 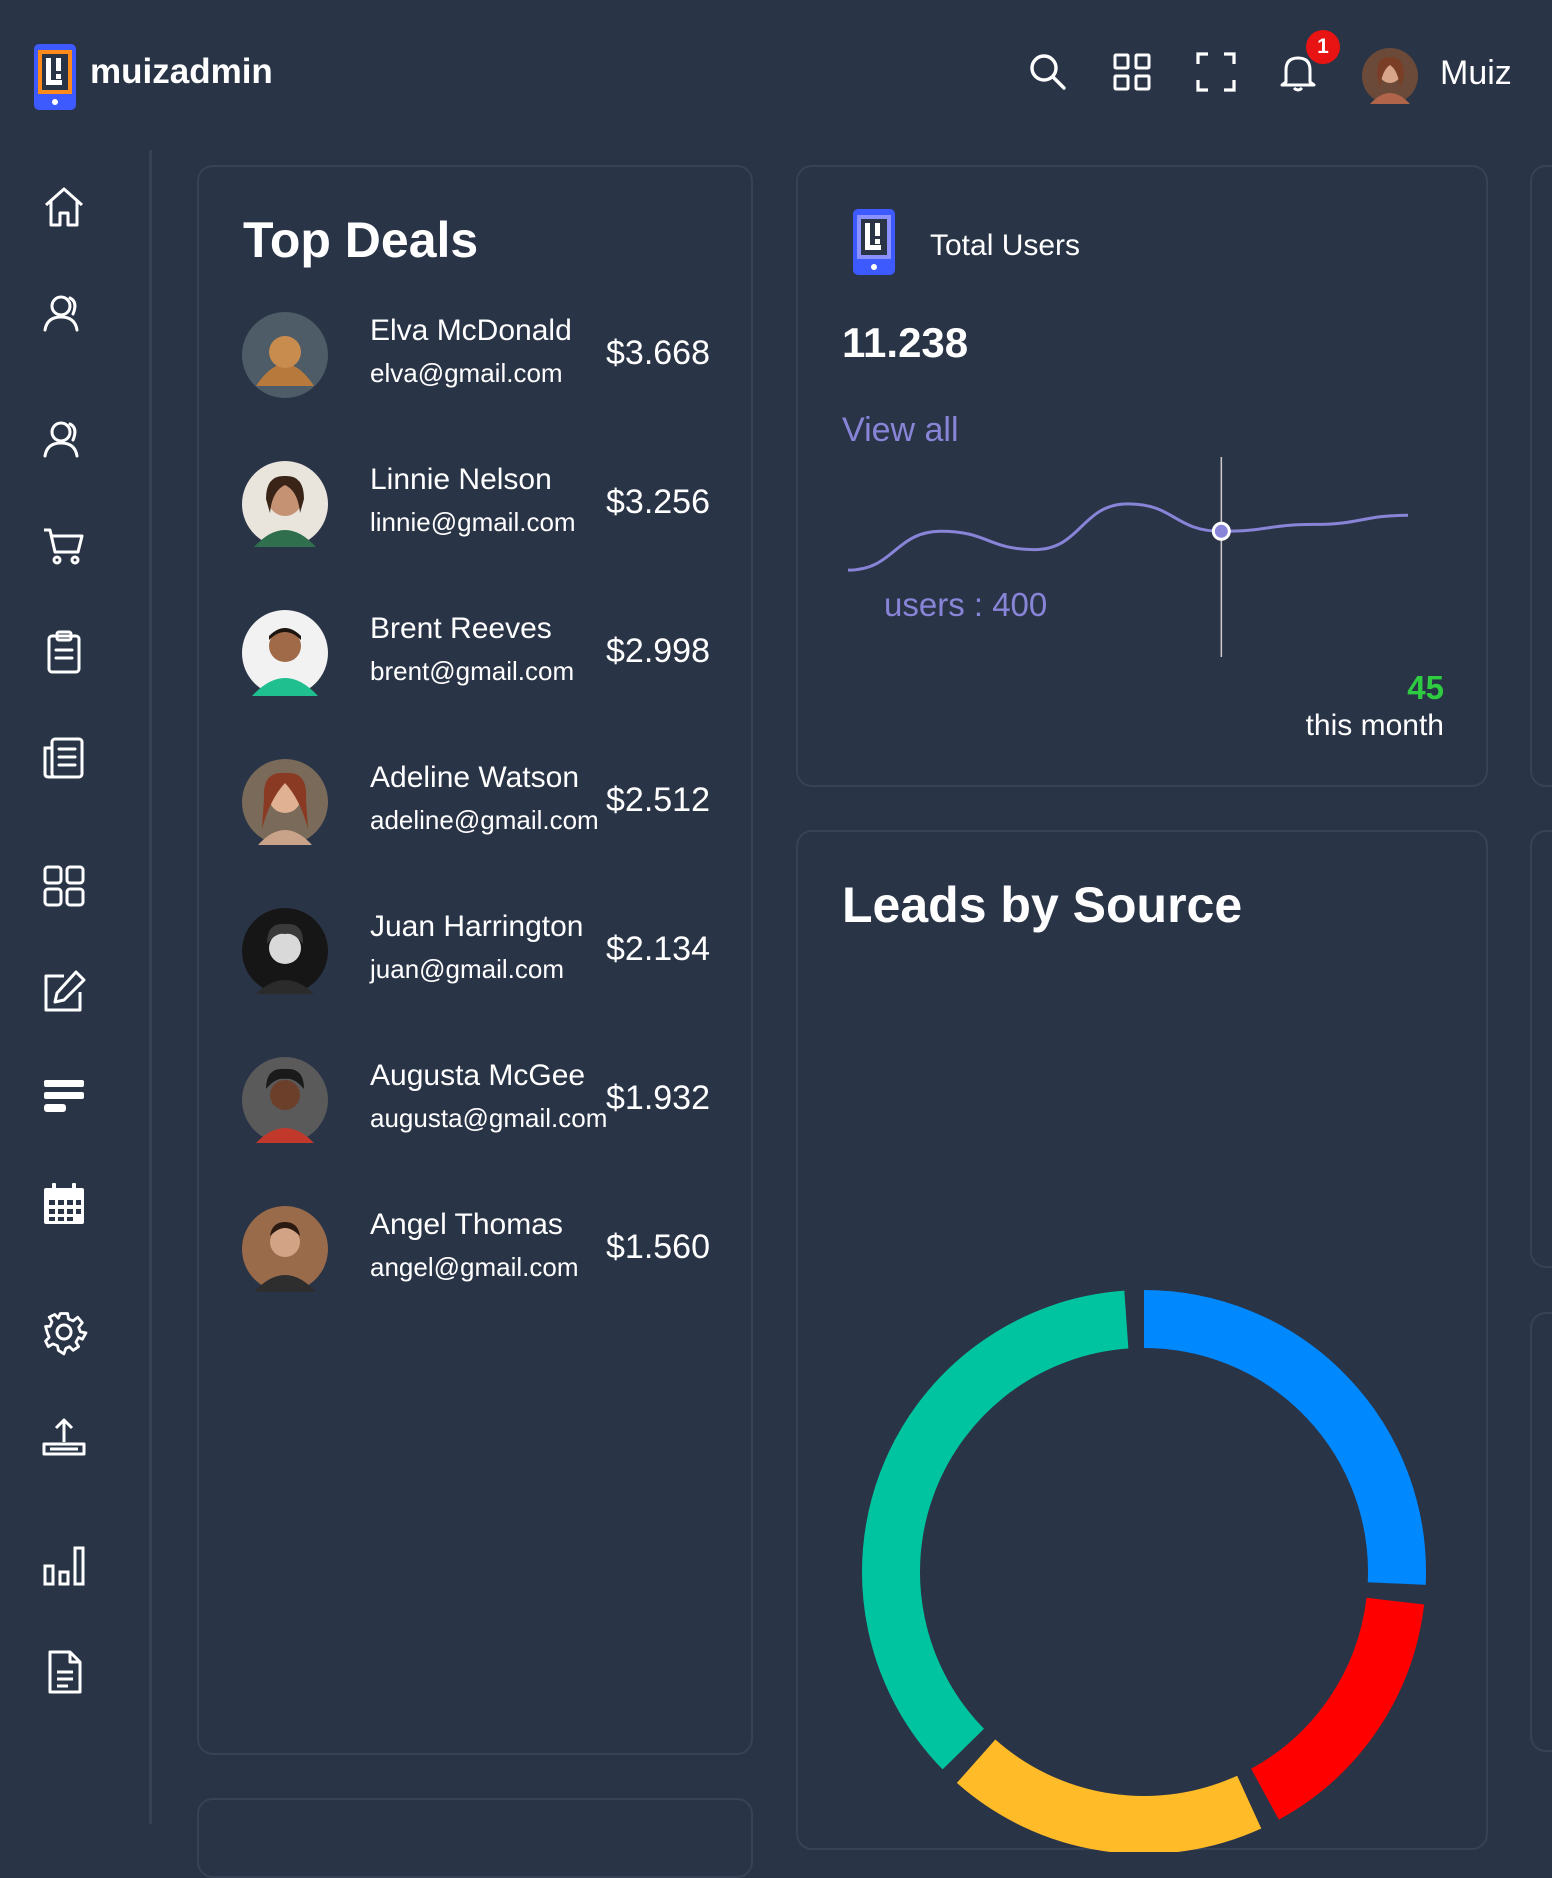 I want to click on deal-email: angel@gmail.com, so click(x=474, y=1267).